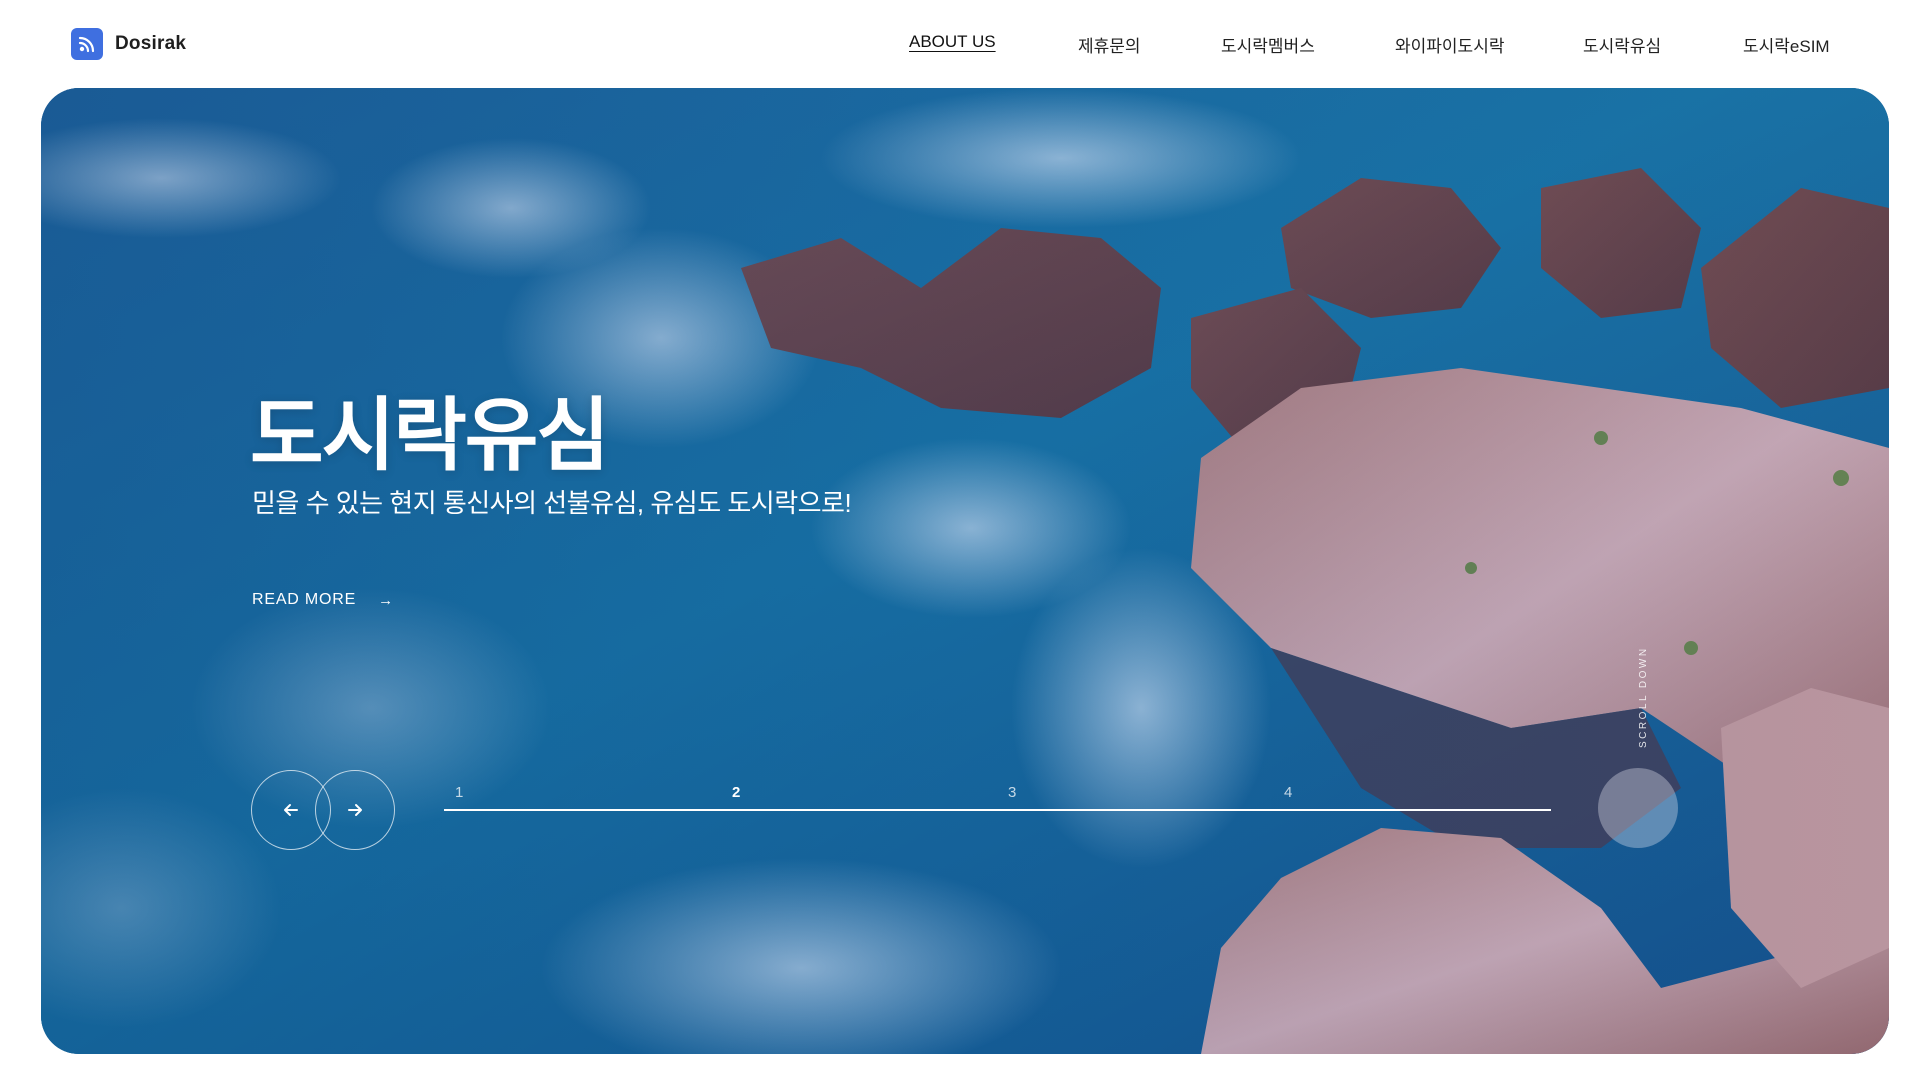 The width and height of the screenshot is (1920, 1088). I want to click on nav-item-members: 도시락멤버스, so click(1268, 44).